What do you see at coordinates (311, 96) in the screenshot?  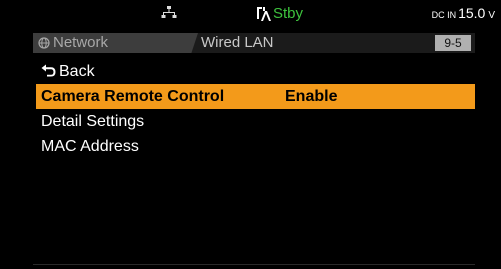 I see `menu-item-value: Enable` at bounding box center [311, 96].